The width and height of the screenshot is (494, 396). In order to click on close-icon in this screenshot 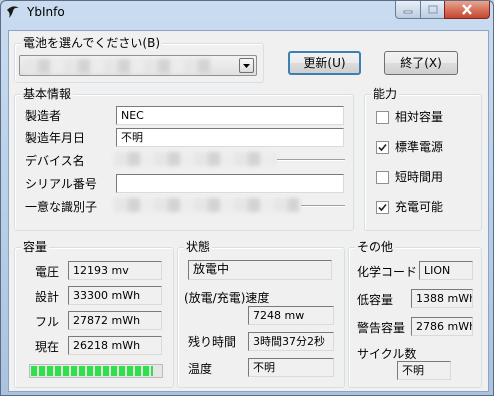, I will do `click(467, 9)`.